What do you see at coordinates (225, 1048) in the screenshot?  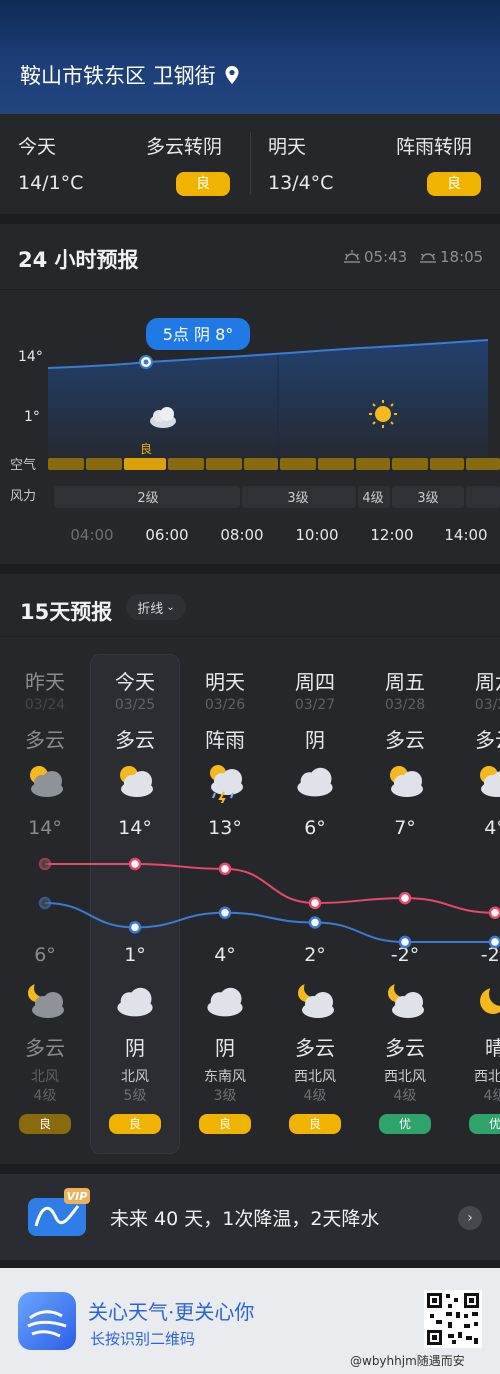 I see `night-condition: 阴` at bounding box center [225, 1048].